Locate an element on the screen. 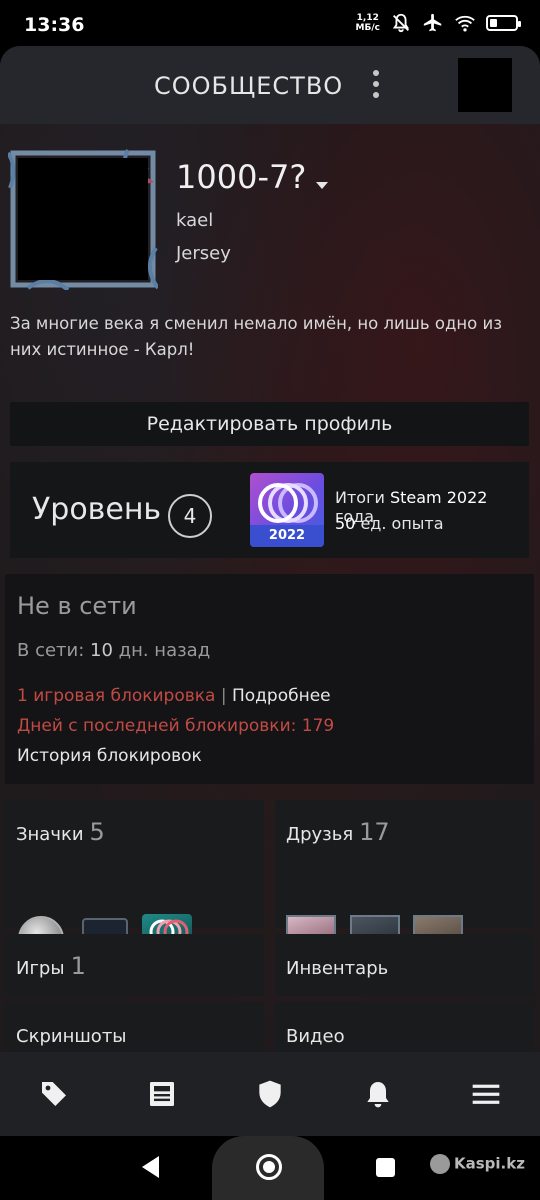 This screenshot has width=540, height=1200. profile-avatar is located at coordinates (83, 219).